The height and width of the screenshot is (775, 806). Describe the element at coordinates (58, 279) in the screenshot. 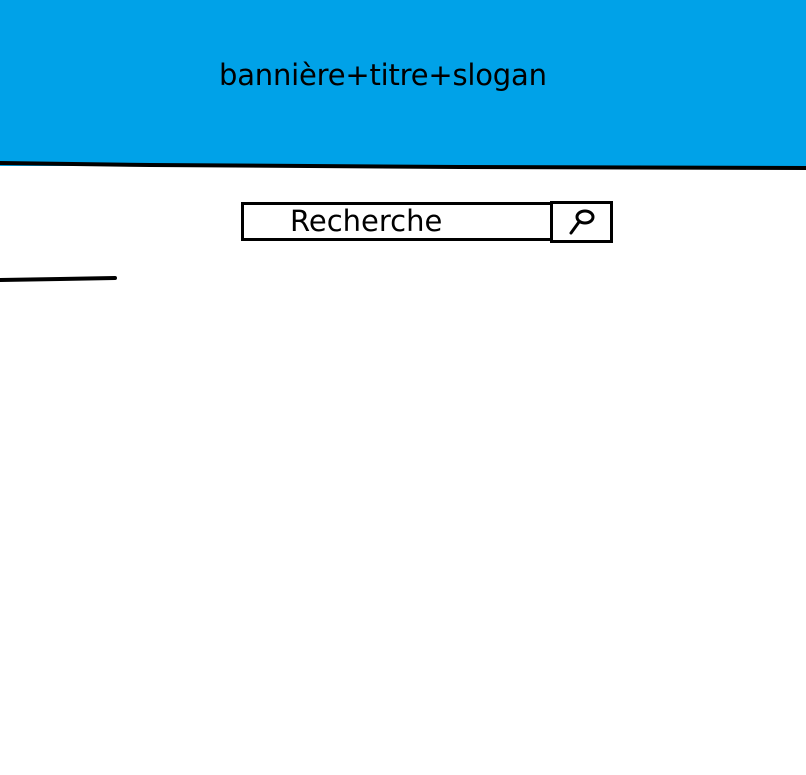

I see `separator-line` at that location.